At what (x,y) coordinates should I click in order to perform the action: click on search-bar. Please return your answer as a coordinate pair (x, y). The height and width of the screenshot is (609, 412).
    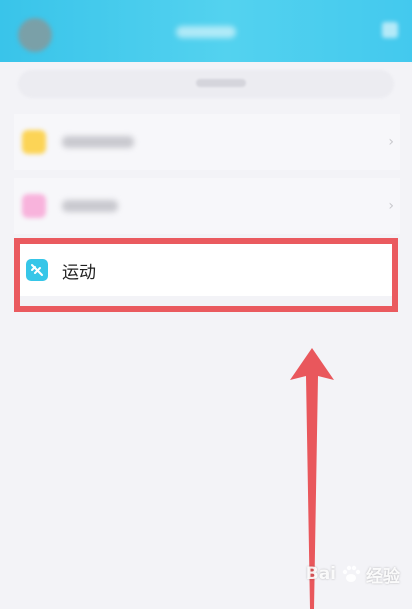
    Looking at the image, I should click on (206, 84).